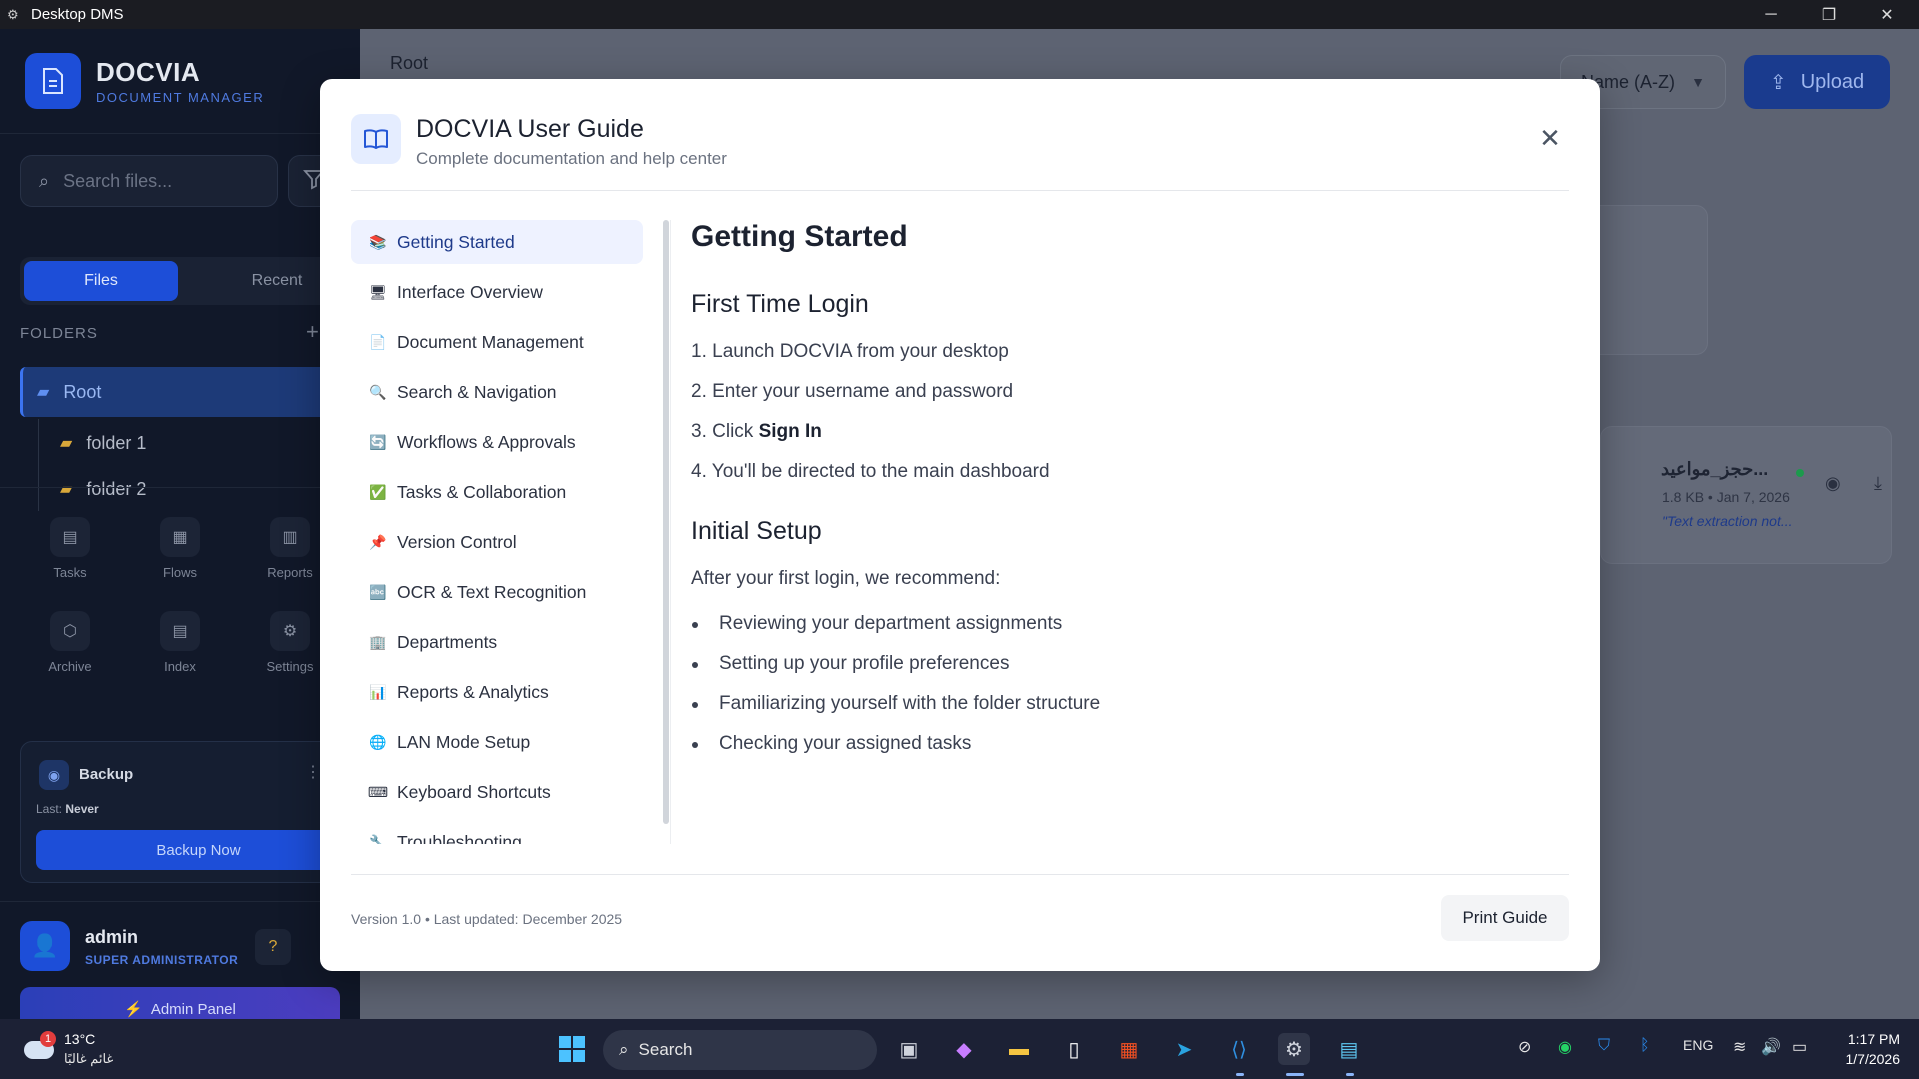 The height and width of the screenshot is (1079, 1919). I want to click on notepad-file-icon: ▯, so click(1074, 1049).